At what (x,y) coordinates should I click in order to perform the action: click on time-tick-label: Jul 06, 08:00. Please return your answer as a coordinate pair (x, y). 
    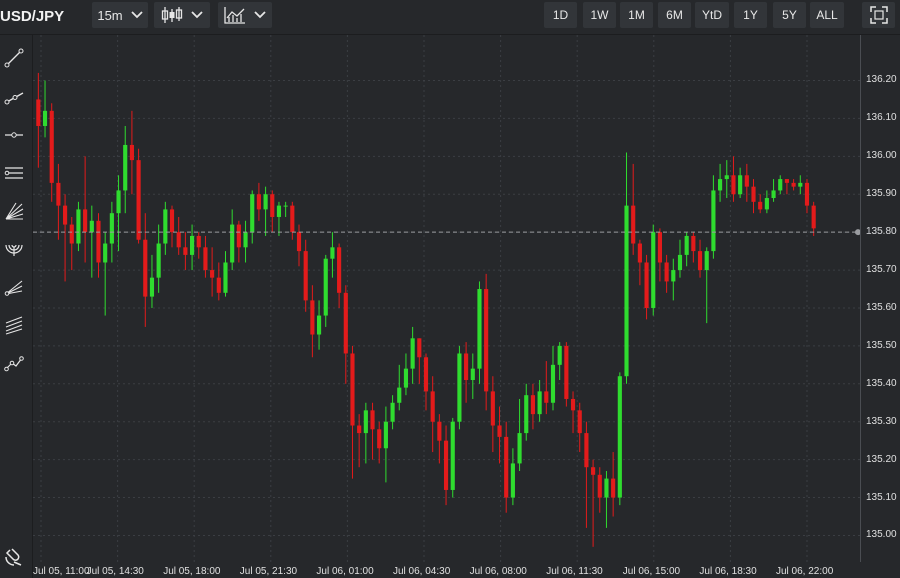
    Looking at the image, I should click on (498, 571).